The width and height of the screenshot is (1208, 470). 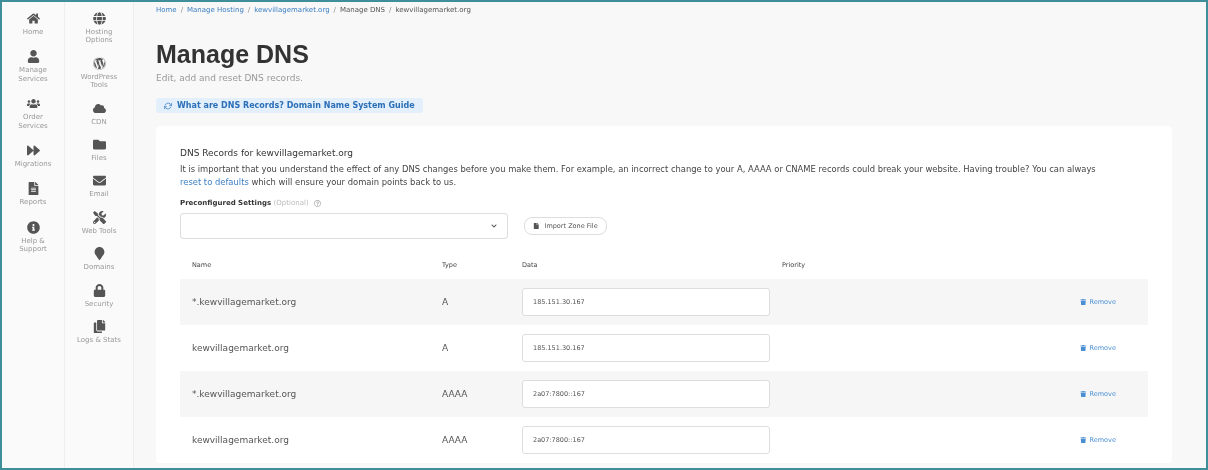 What do you see at coordinates (267, 152) in the screenshot?
I see `card-heading: DNS Records for kewvillagemarket.org` at bounding box center [267, 152].